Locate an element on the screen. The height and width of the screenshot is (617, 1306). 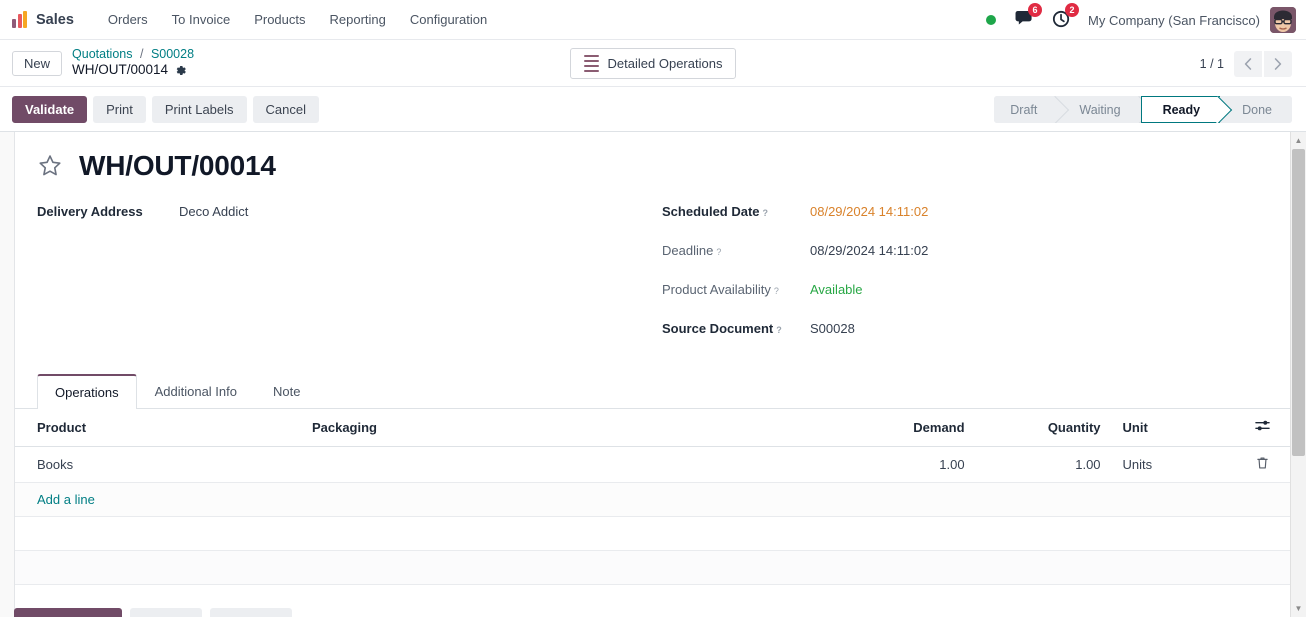
stage-waiting: Waiting is located at coordinates (1099, 109).